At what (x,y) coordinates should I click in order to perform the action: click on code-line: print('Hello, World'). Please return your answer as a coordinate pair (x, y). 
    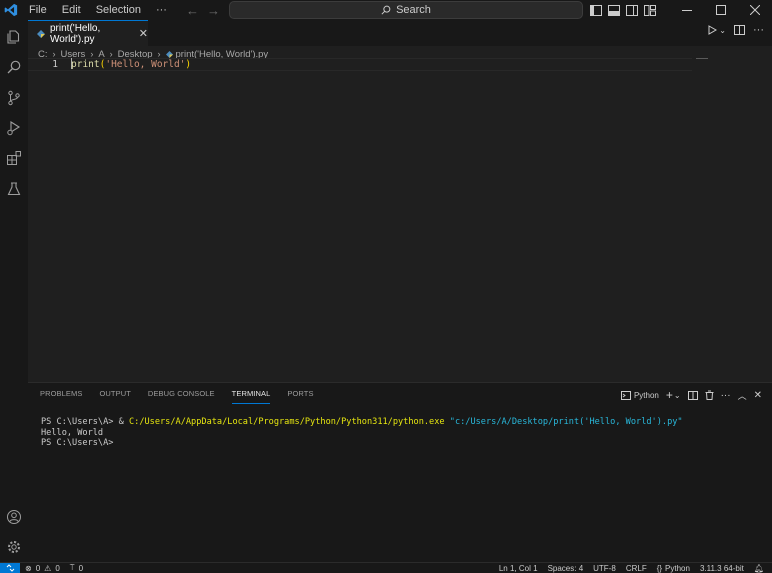
    Looking at the image, I should click on (131, 64).